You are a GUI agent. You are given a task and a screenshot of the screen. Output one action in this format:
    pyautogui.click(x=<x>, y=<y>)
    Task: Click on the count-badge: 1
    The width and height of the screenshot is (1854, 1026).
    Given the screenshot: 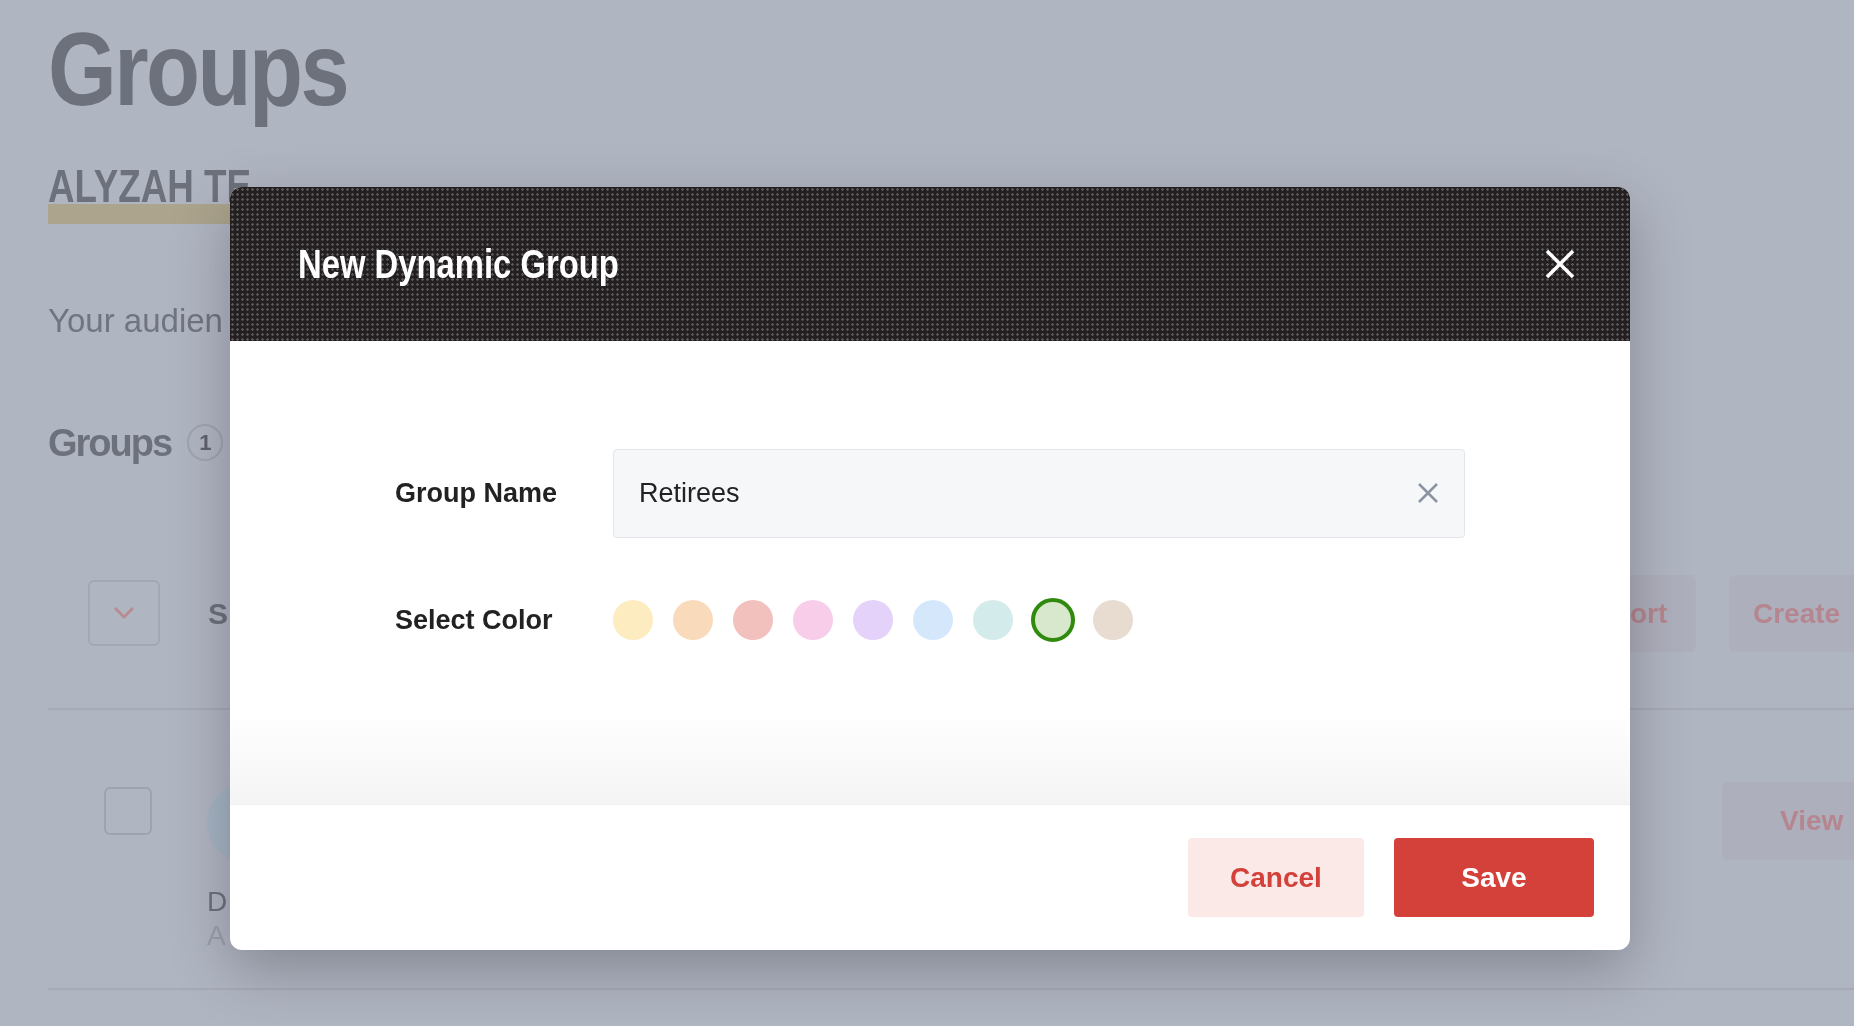 What is the action you would take?
    pyautogui.click(x=205, y=442)
    